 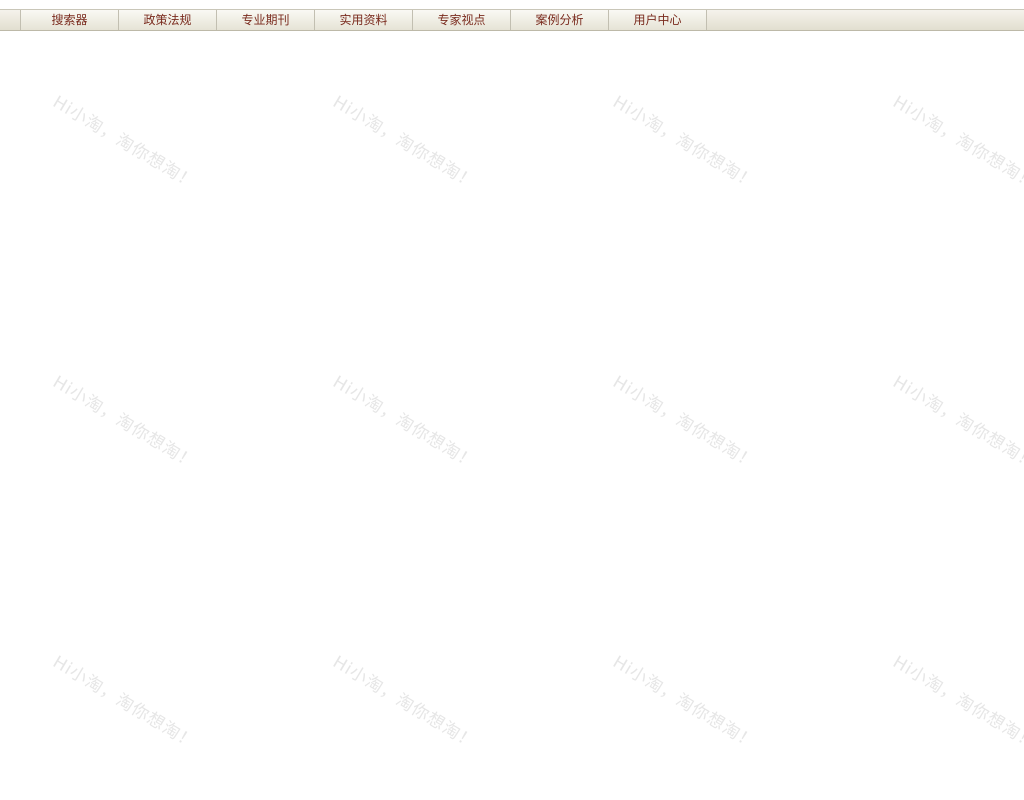 I want to click on nav-bar-fill, so click(x=865, y=20).